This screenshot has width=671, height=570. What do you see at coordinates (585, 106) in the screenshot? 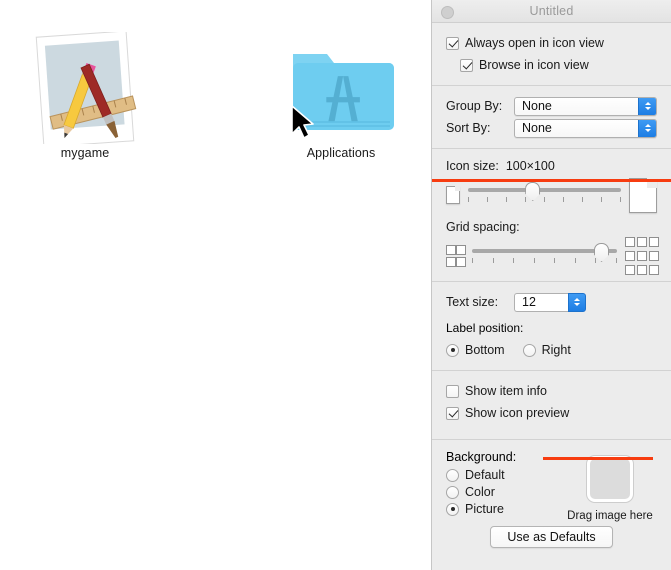
I see `group-by-dropdown: None` at bounding box center [585, 106].